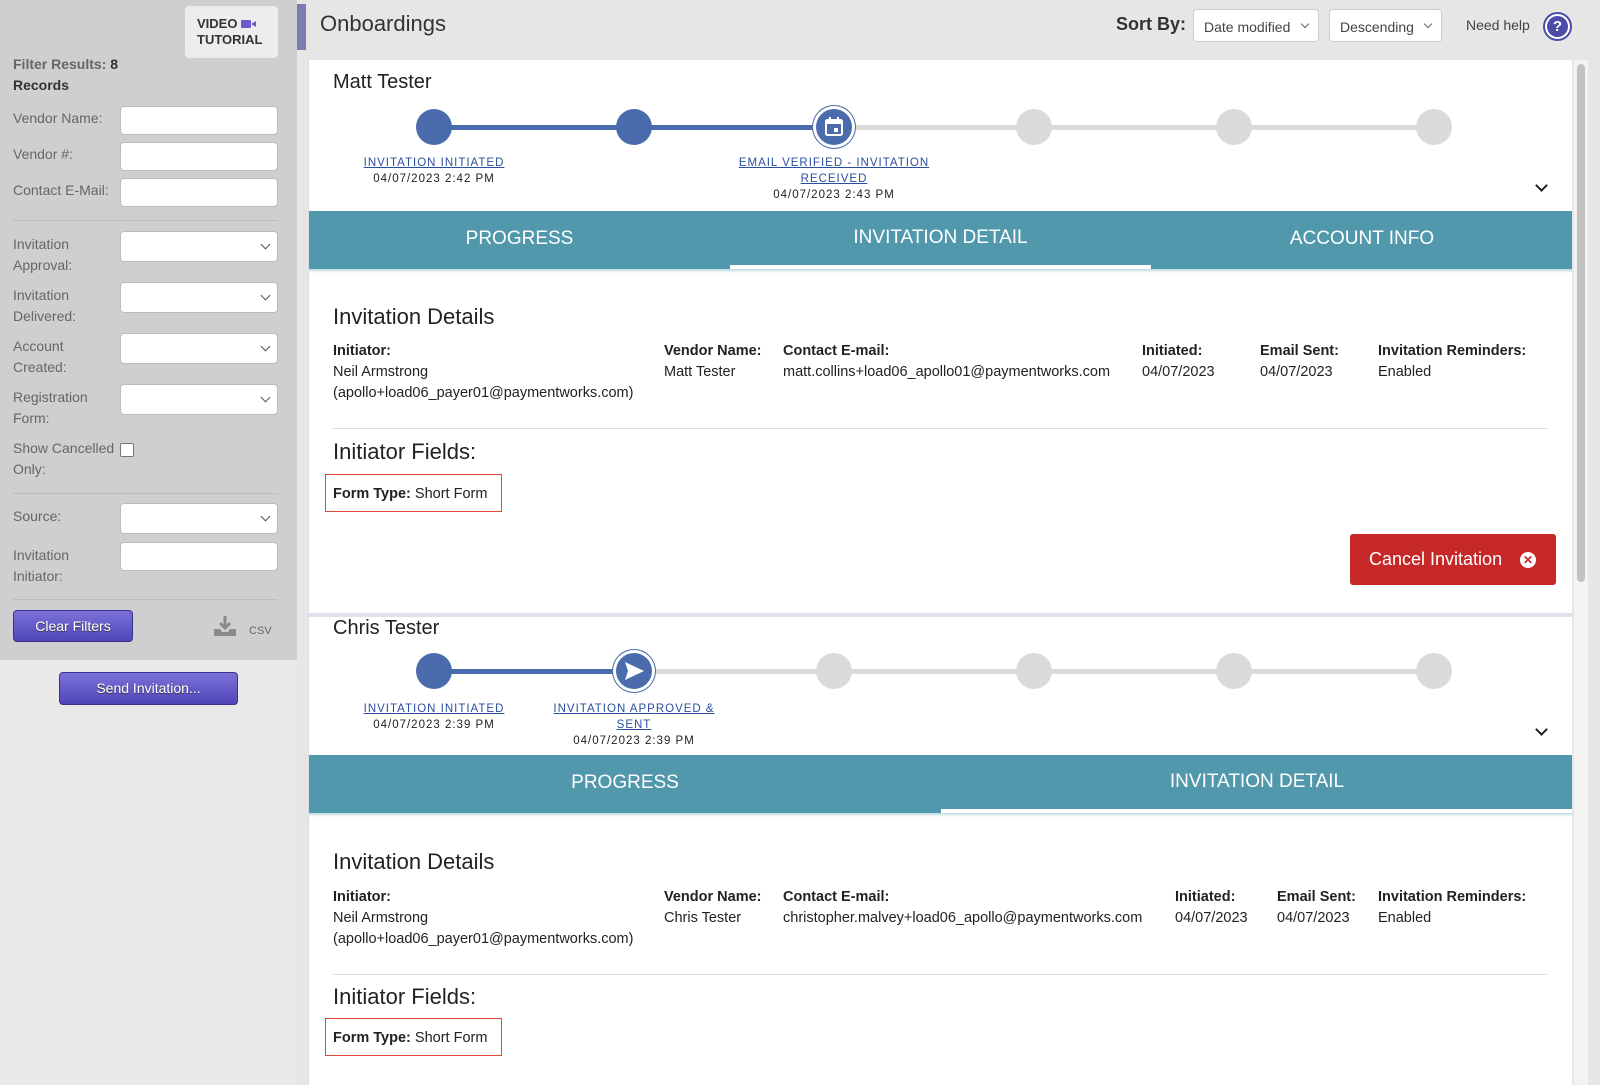 This screenshot has height=1085, width=1600. I want to click on csv-export-button: CSV, so click(242, 626).